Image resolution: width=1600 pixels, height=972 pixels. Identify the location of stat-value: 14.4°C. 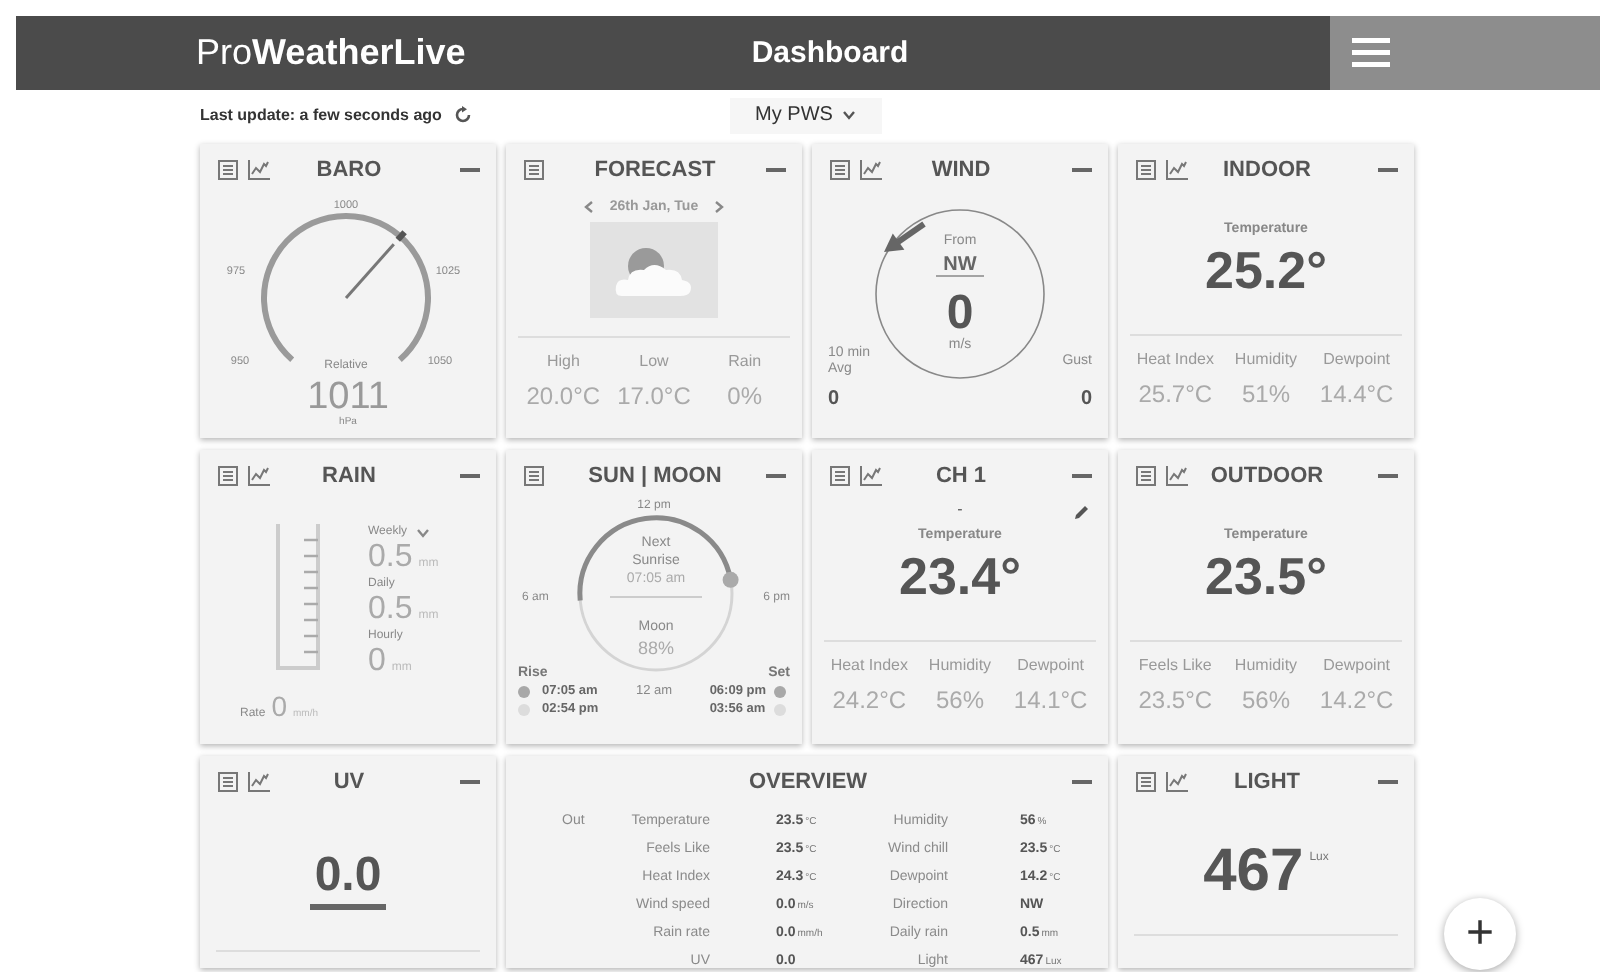
(1356, 394).